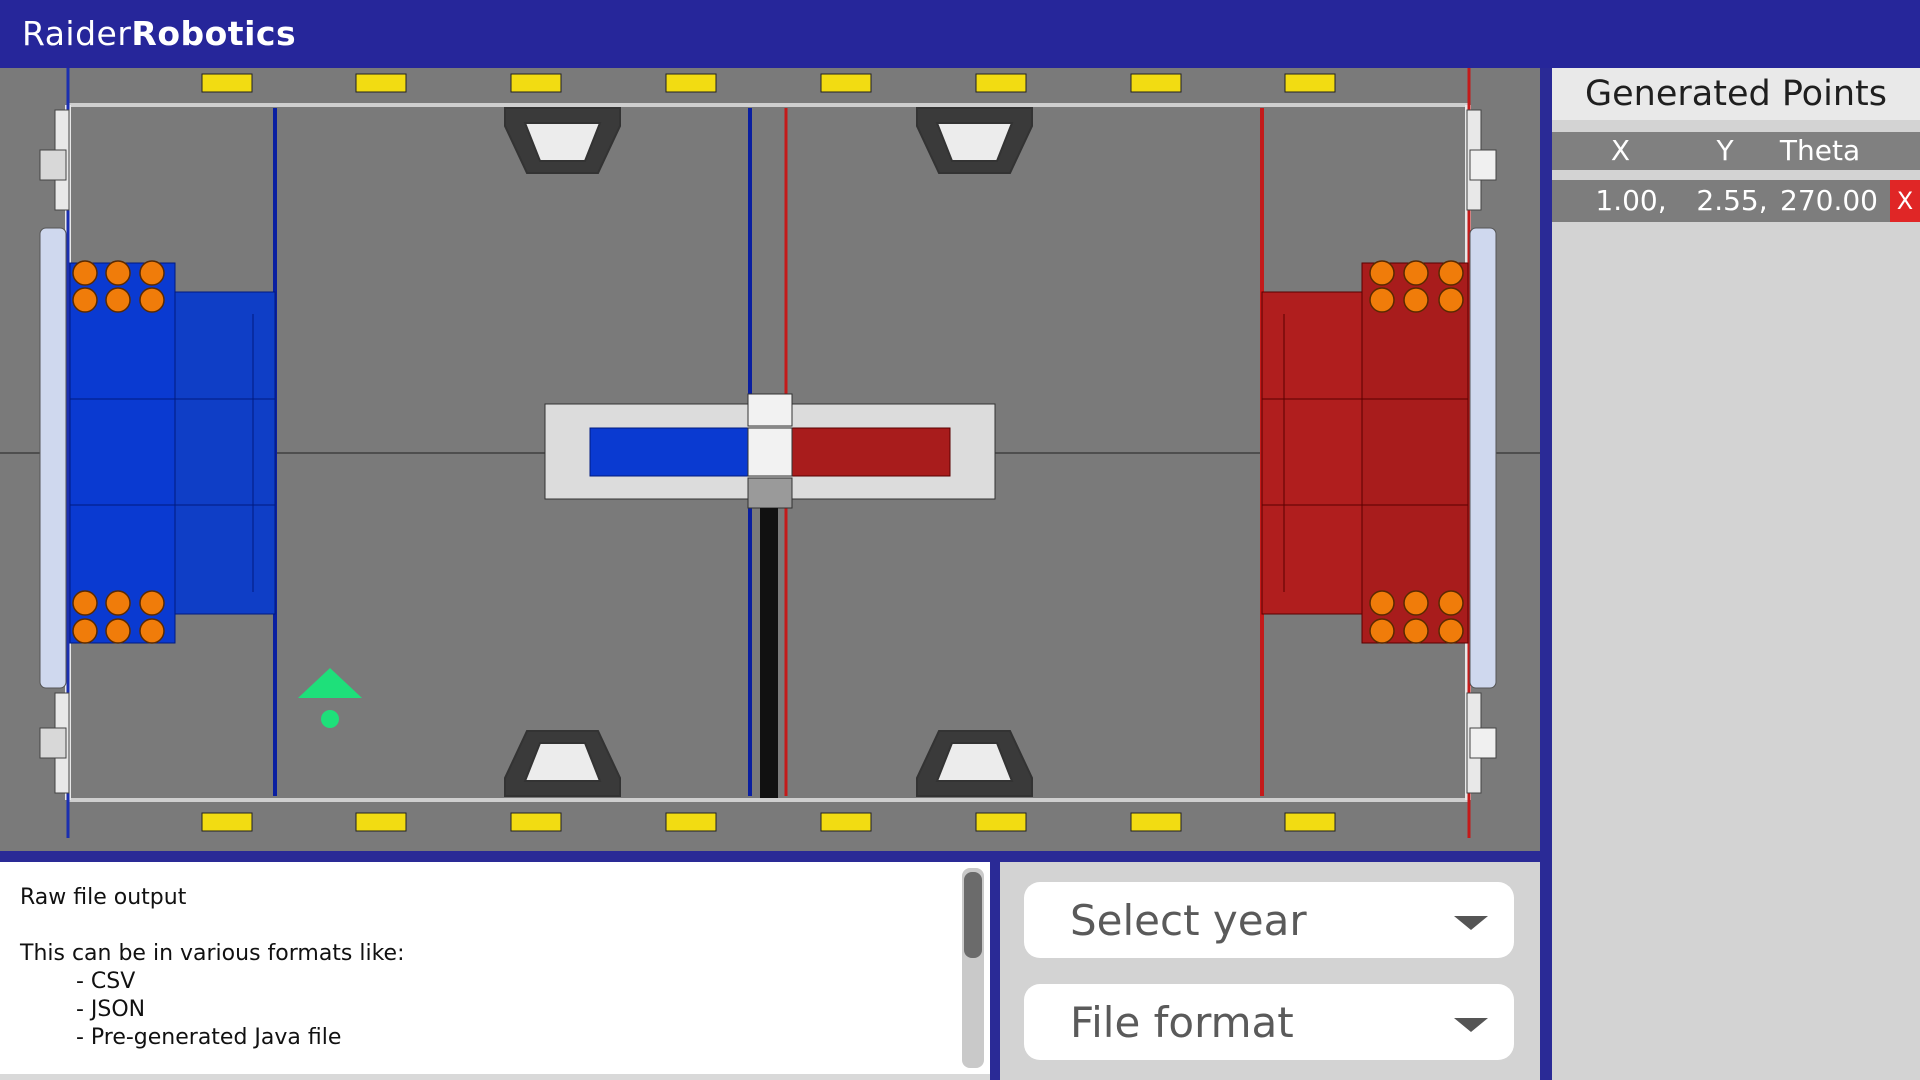 The width and height of the screenshot is (1920, 1080). I want to click on output-bottom-border, so click(495, 1077).